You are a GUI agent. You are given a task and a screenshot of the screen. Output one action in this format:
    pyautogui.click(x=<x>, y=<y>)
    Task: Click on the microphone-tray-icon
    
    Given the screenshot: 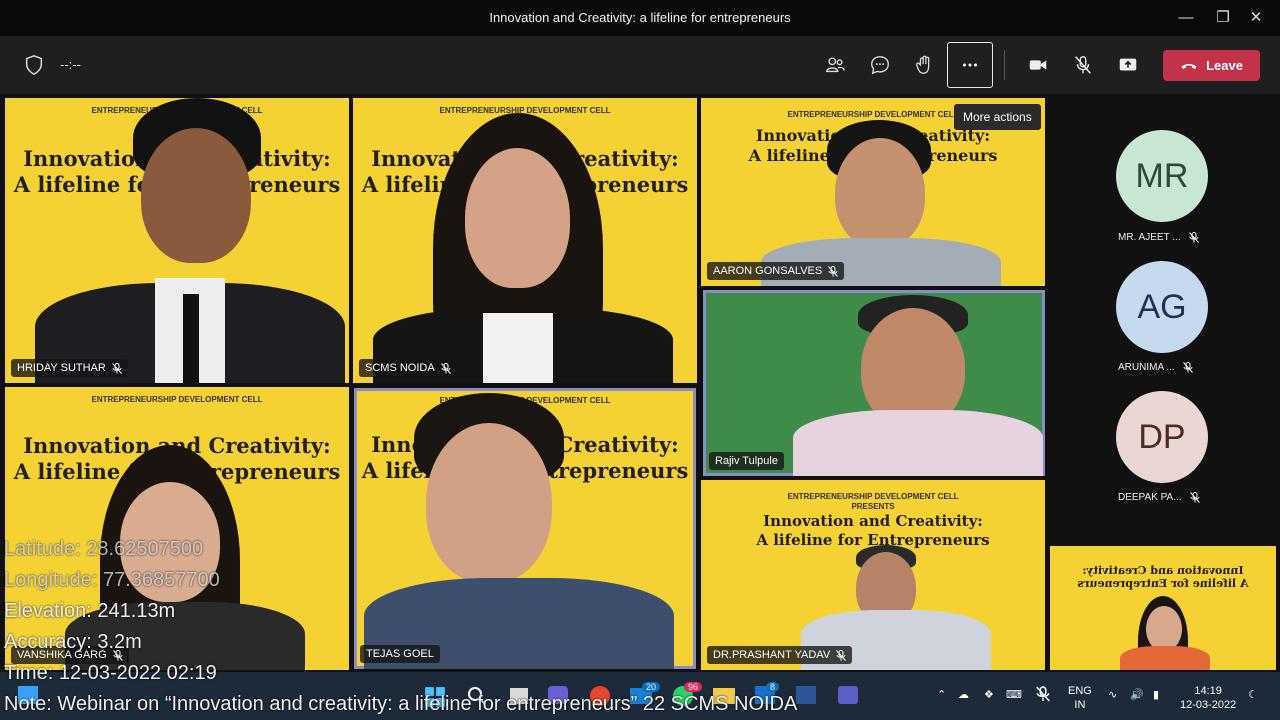 What is the action you would take?
    pyautogui.click(x=1043, y=696)
    